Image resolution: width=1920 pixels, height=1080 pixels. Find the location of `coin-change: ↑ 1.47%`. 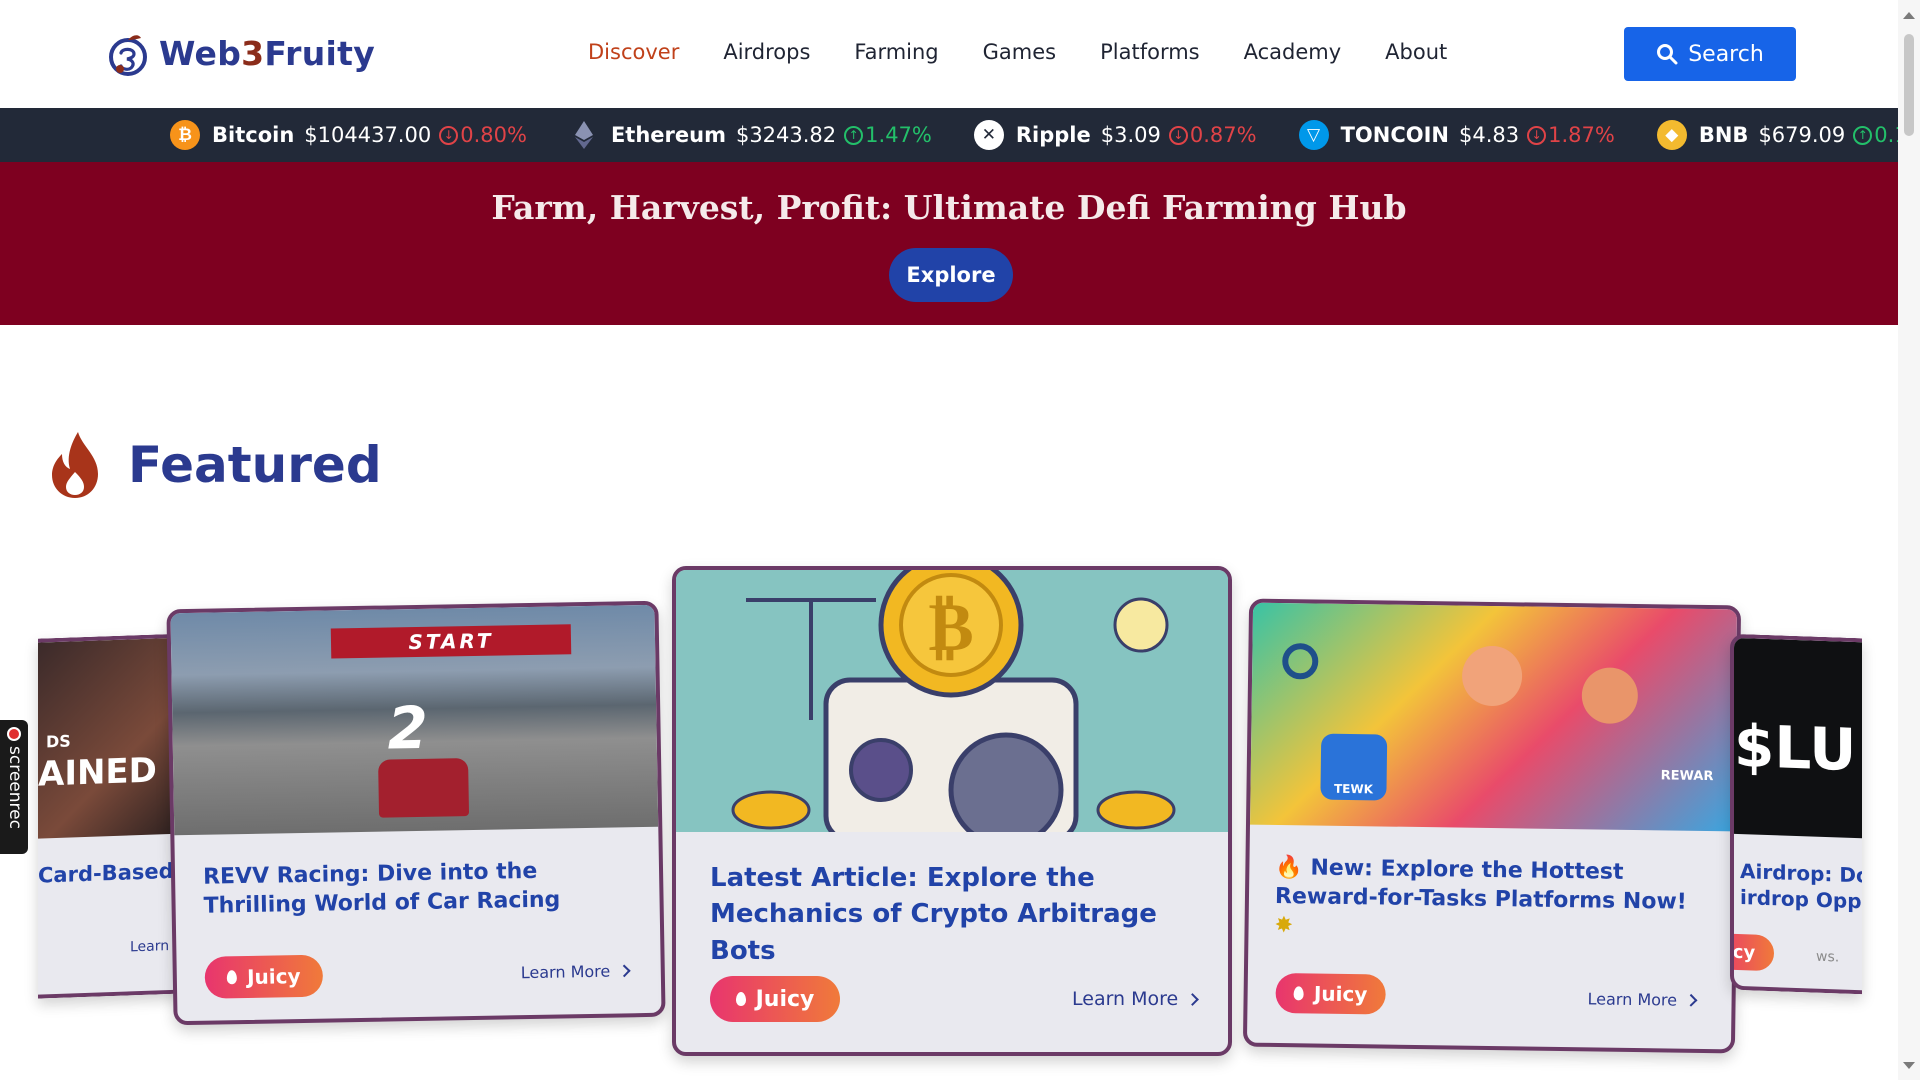

coin-change: ↑ 1.47% is located at coordinates (888, 135).